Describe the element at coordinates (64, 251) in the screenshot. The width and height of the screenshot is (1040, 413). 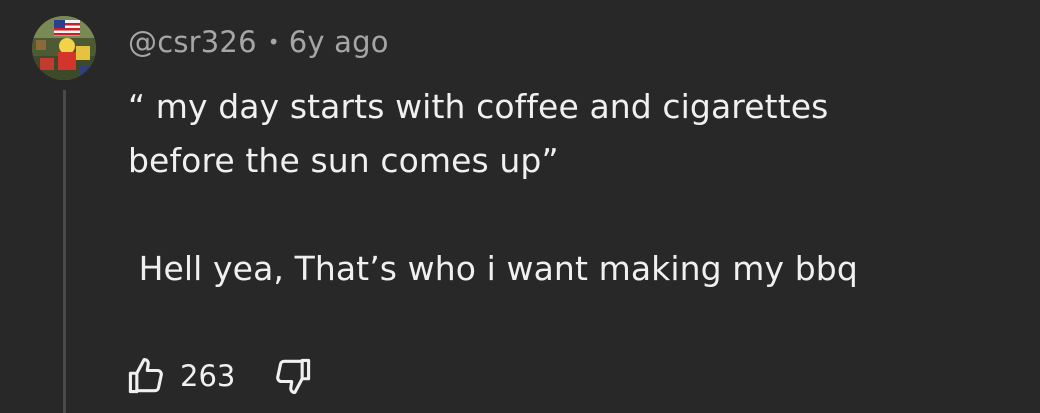
I see `thread-line` at that location.